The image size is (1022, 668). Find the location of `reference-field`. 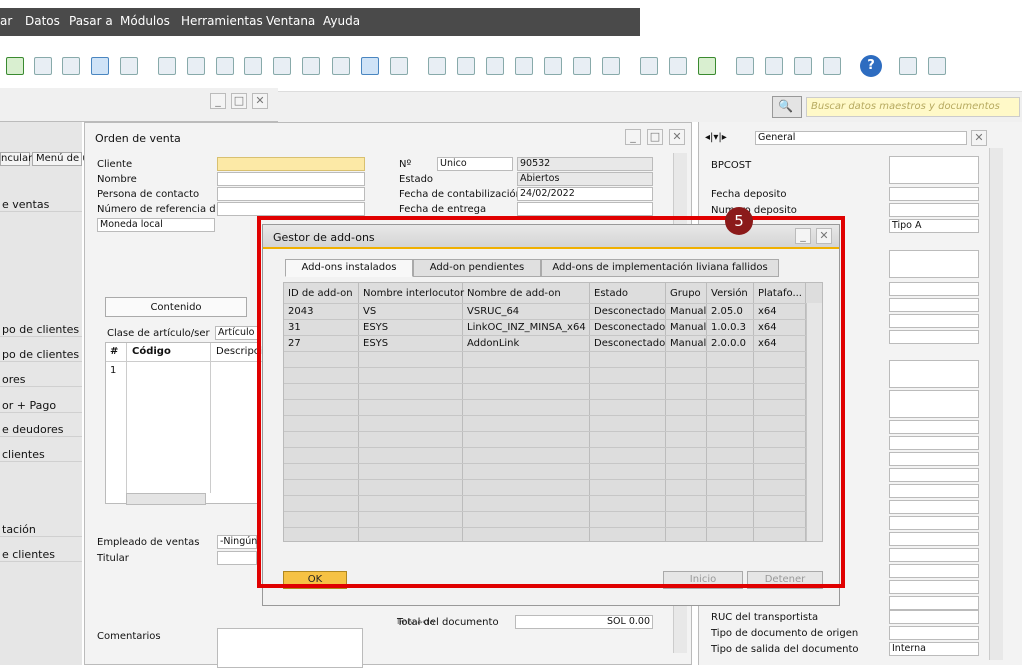

reference-field is located at coordinates (291, 209).